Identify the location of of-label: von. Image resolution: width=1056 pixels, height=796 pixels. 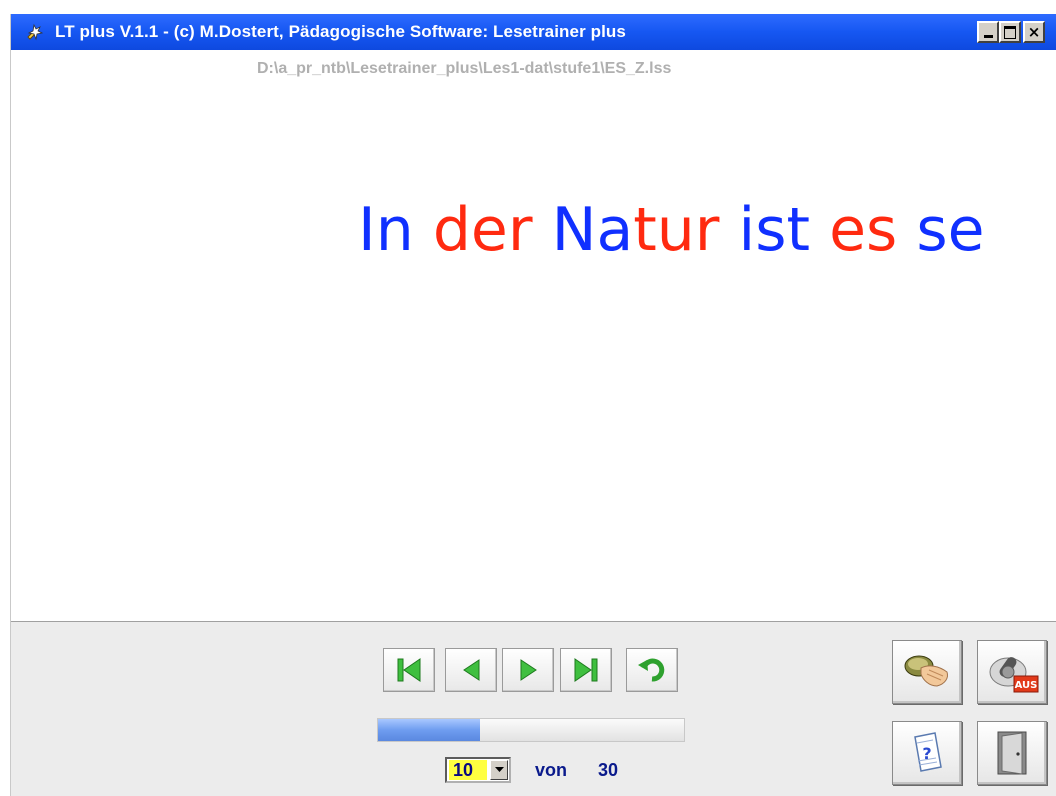
(551, 770).